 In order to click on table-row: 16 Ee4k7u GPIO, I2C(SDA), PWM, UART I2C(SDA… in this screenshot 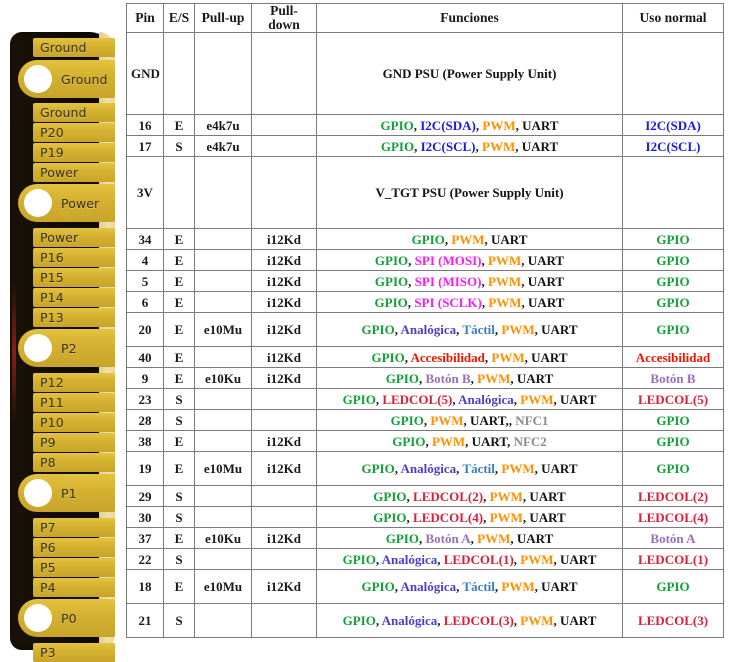, I will do `click(425, 125)`.